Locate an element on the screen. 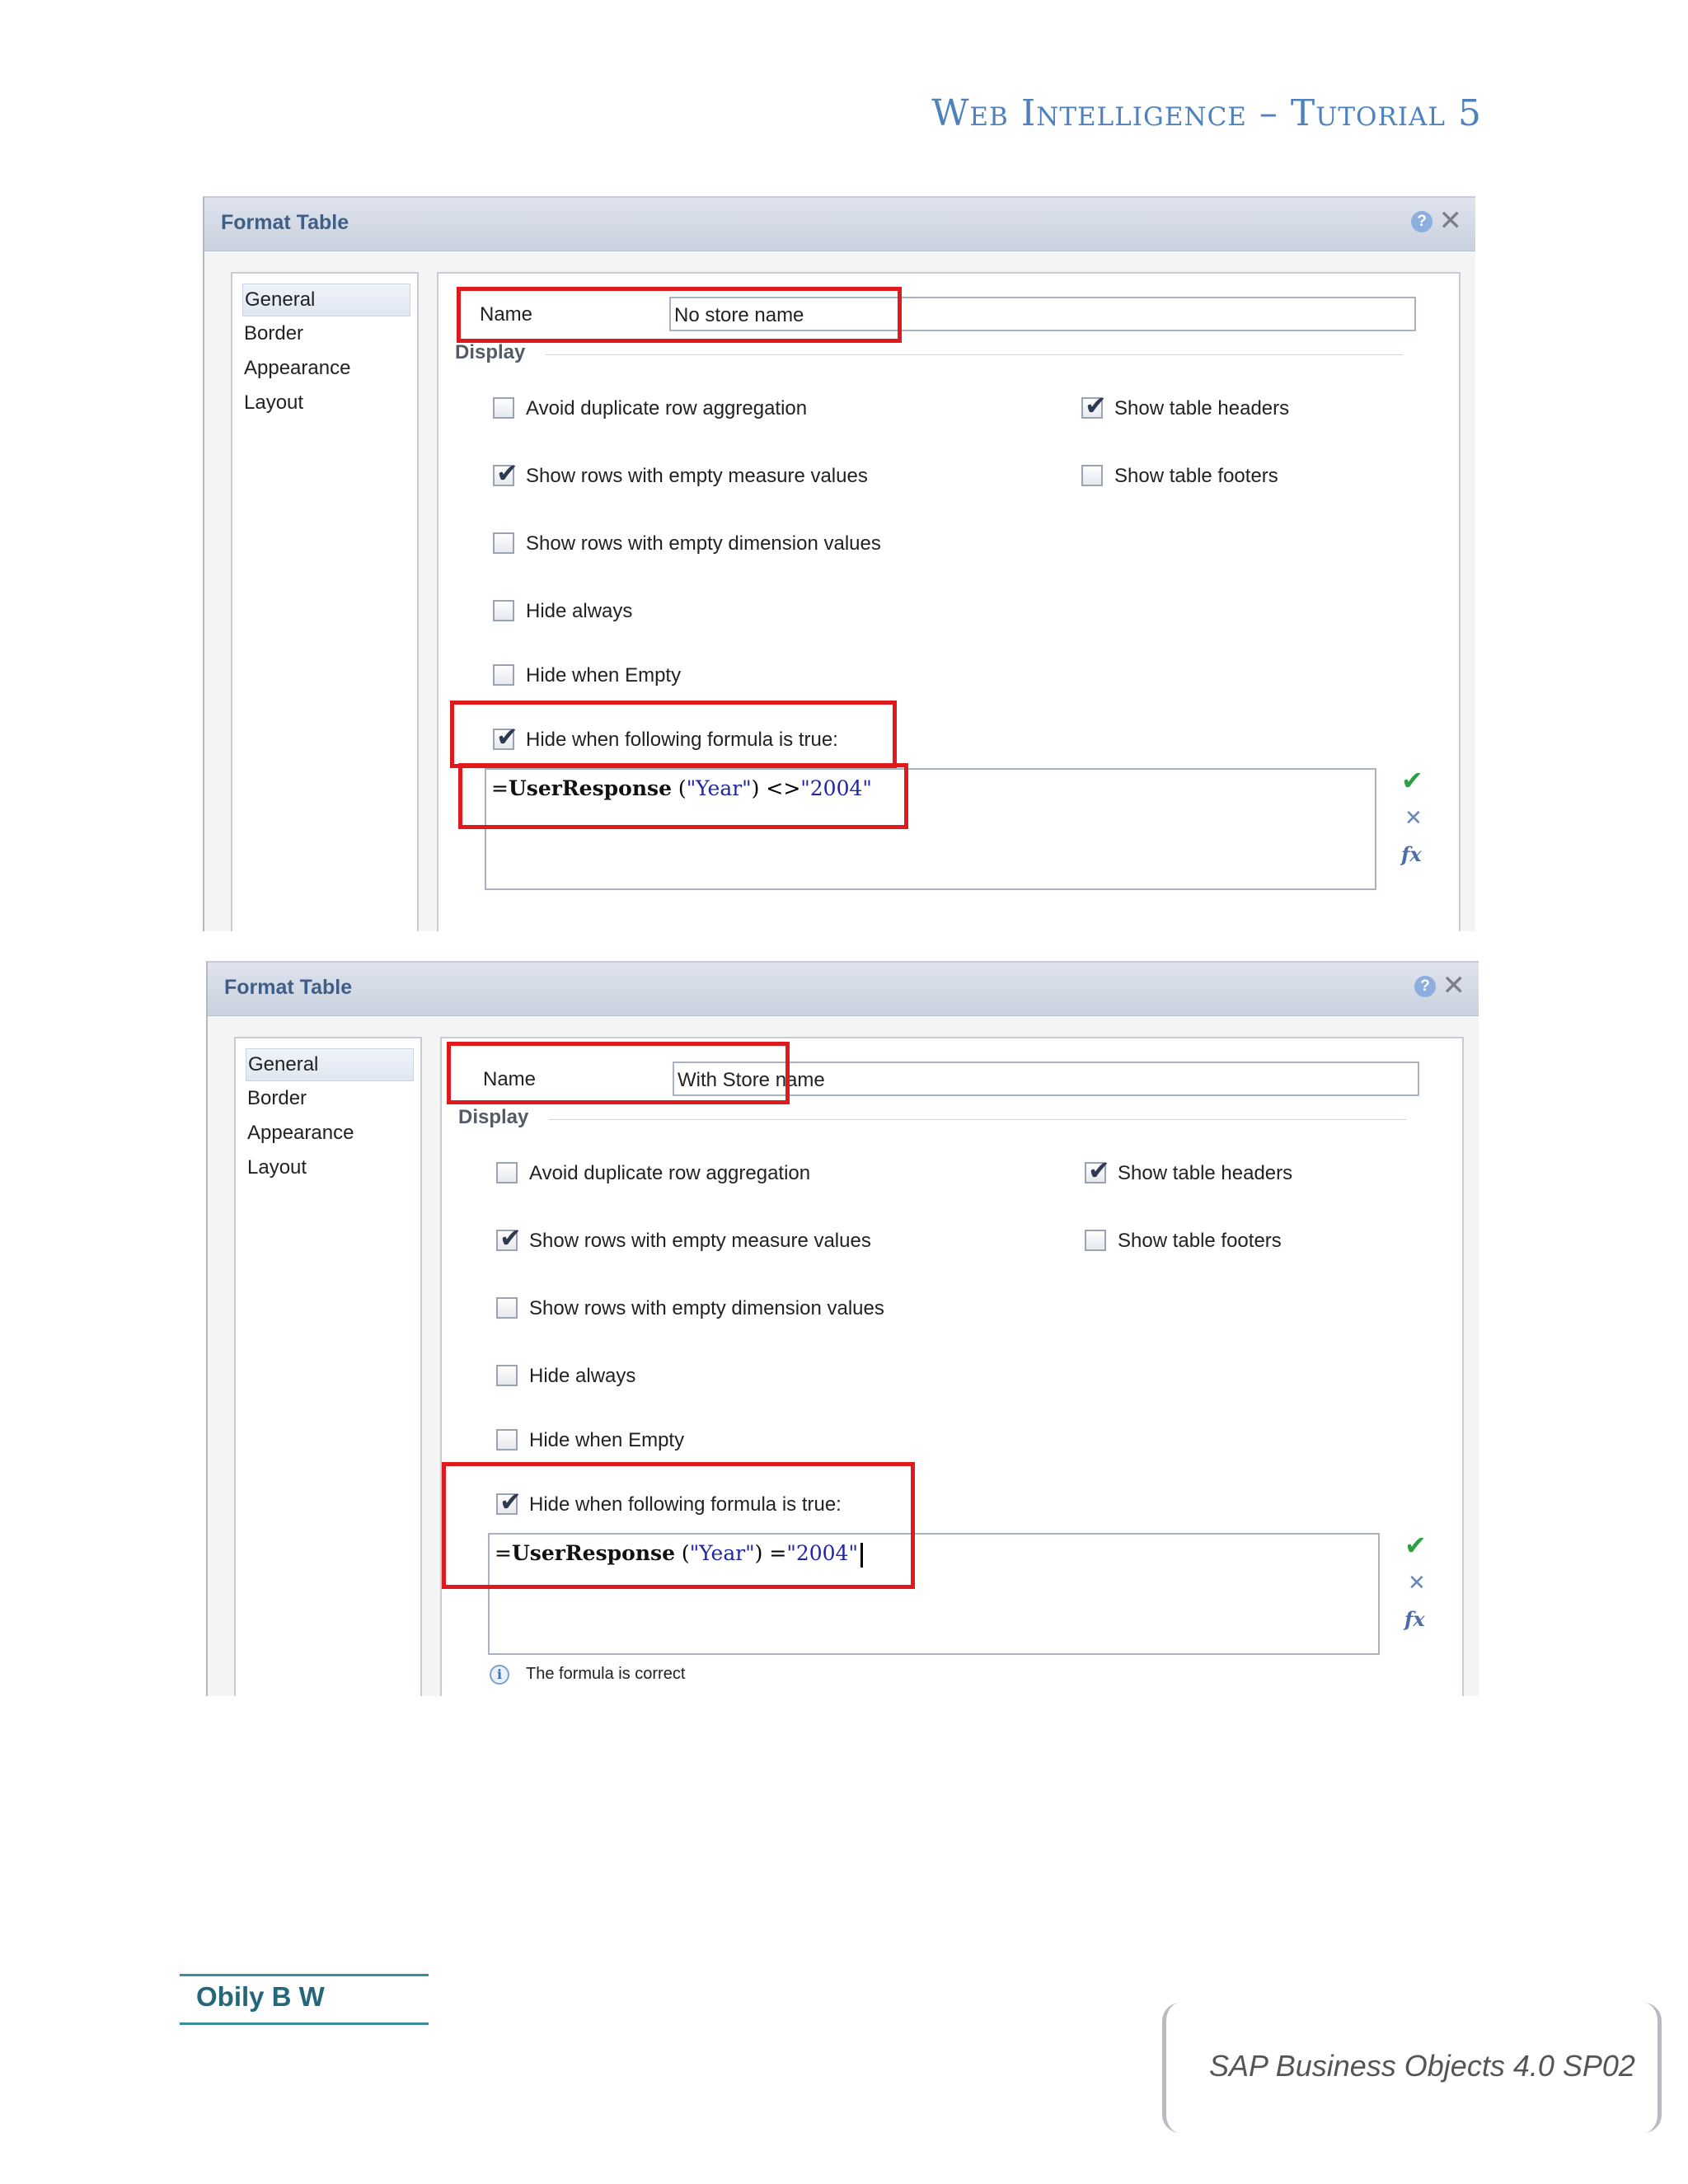 The width and height of the screenshot is (1688, 2184). formula-text: =UserResponse ("Year") ="2004" is located at coordinates (679, 1554).